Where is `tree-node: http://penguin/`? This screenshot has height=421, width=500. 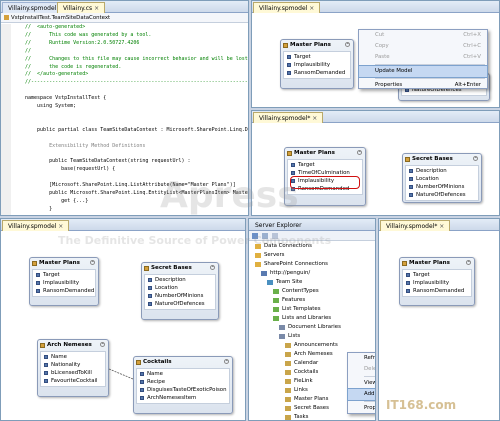 tree-node: http://penguin/ is located at coordinates (285, 273).